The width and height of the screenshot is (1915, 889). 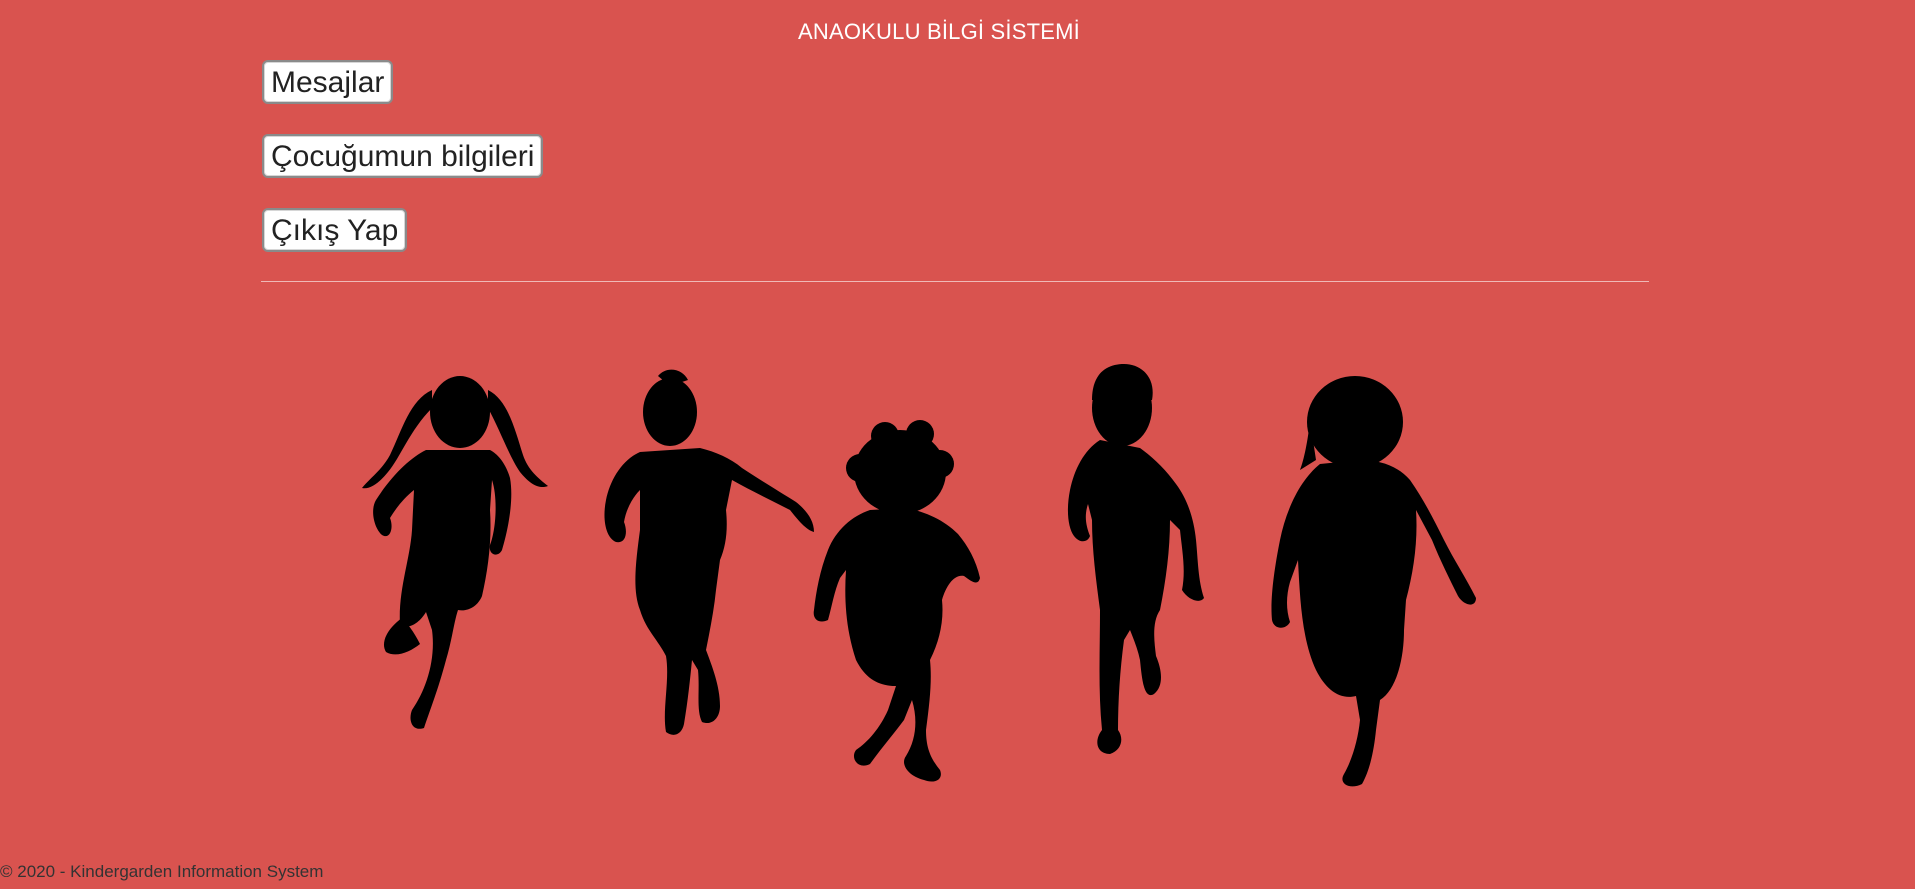 I want to click on page-title: ANAOKULU BİLGİ SİSTEMİ, so click(x=939, y=31).